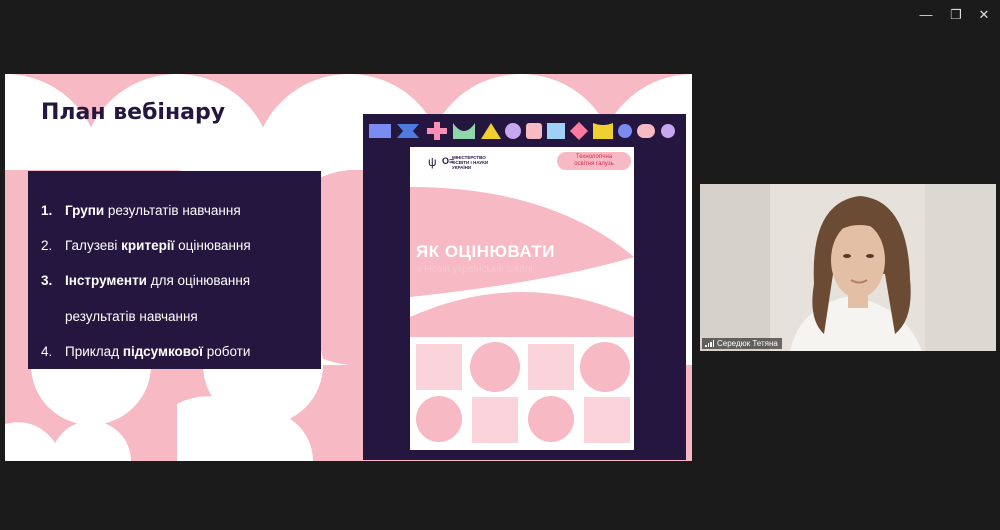 This screenshot has height=530, width=1000. I want to click on book-title: ЯК ОЦІНЮВАТИ, so click(485, 251).